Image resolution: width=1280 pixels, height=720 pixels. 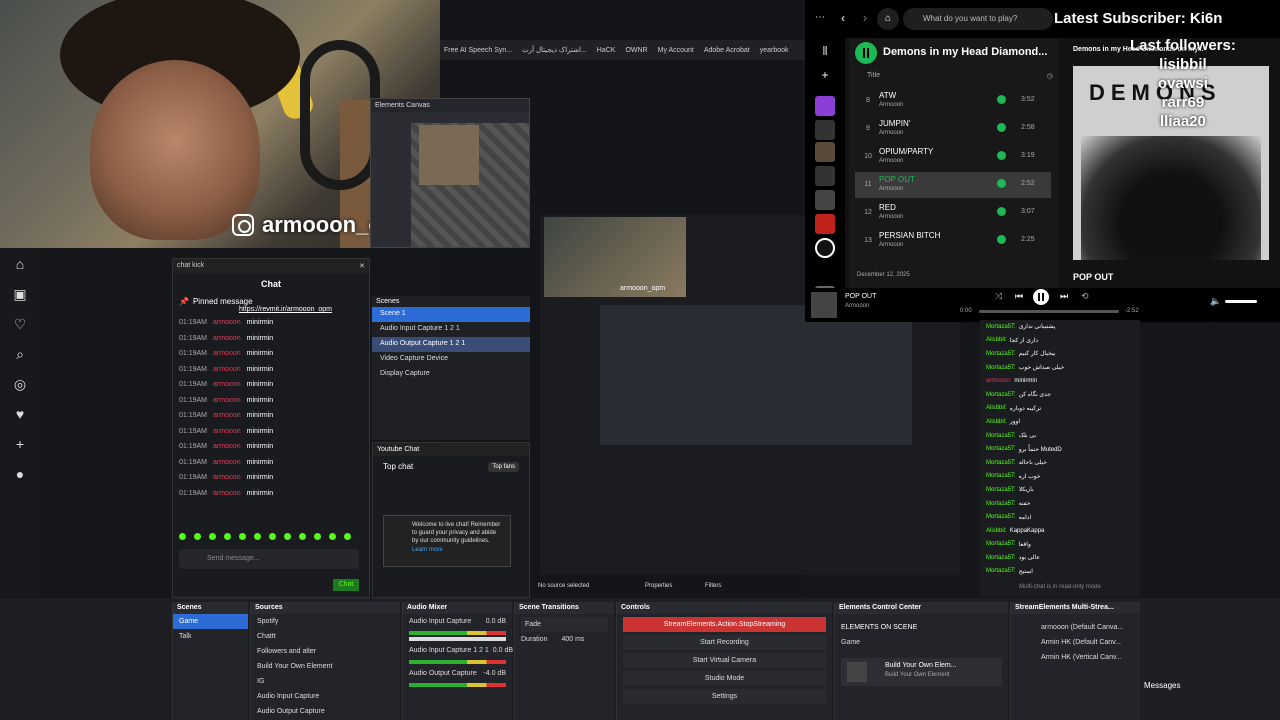 I want to click on heart-icon: ♥, so click(x=20, y=414).